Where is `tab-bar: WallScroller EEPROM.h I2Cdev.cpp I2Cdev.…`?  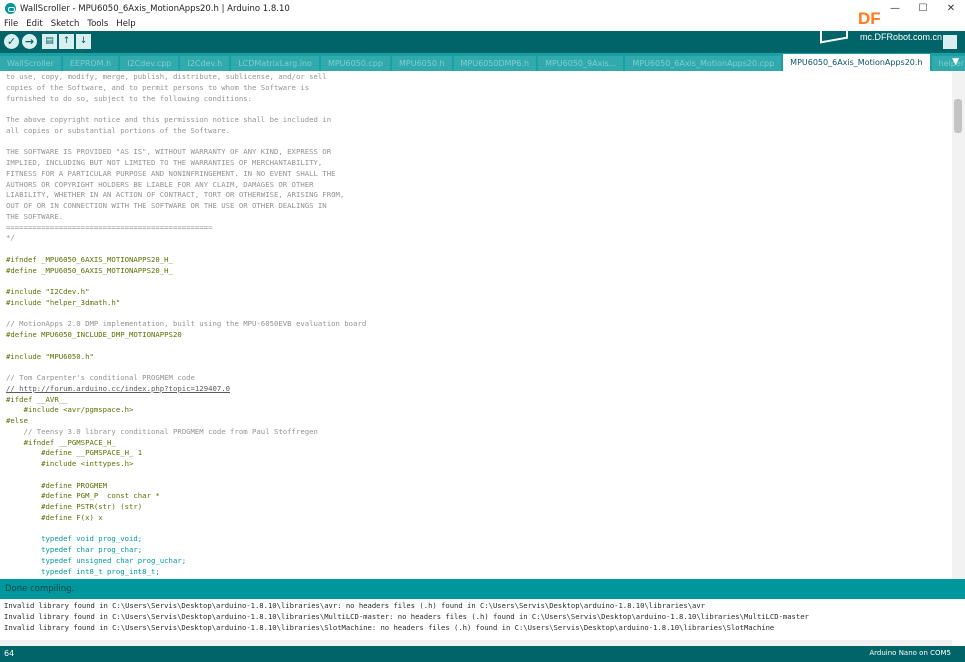 tab-bar: WallScroller EEPROM.h I2Cdev.cpp I2Cdev.… is located at coordinates (482, 62).